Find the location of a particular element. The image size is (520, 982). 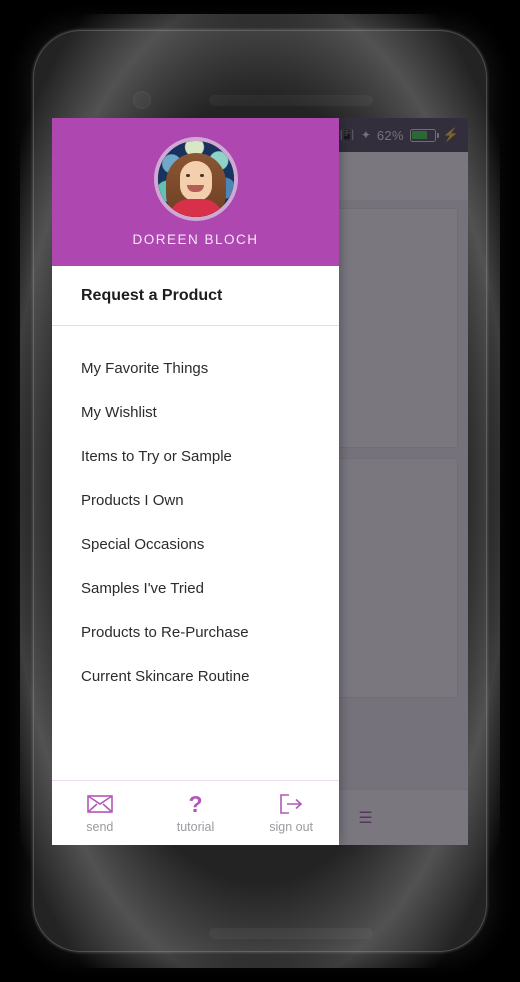

drawer-item-special-occasions: Special Occasions is located at coordinates (195, 544).